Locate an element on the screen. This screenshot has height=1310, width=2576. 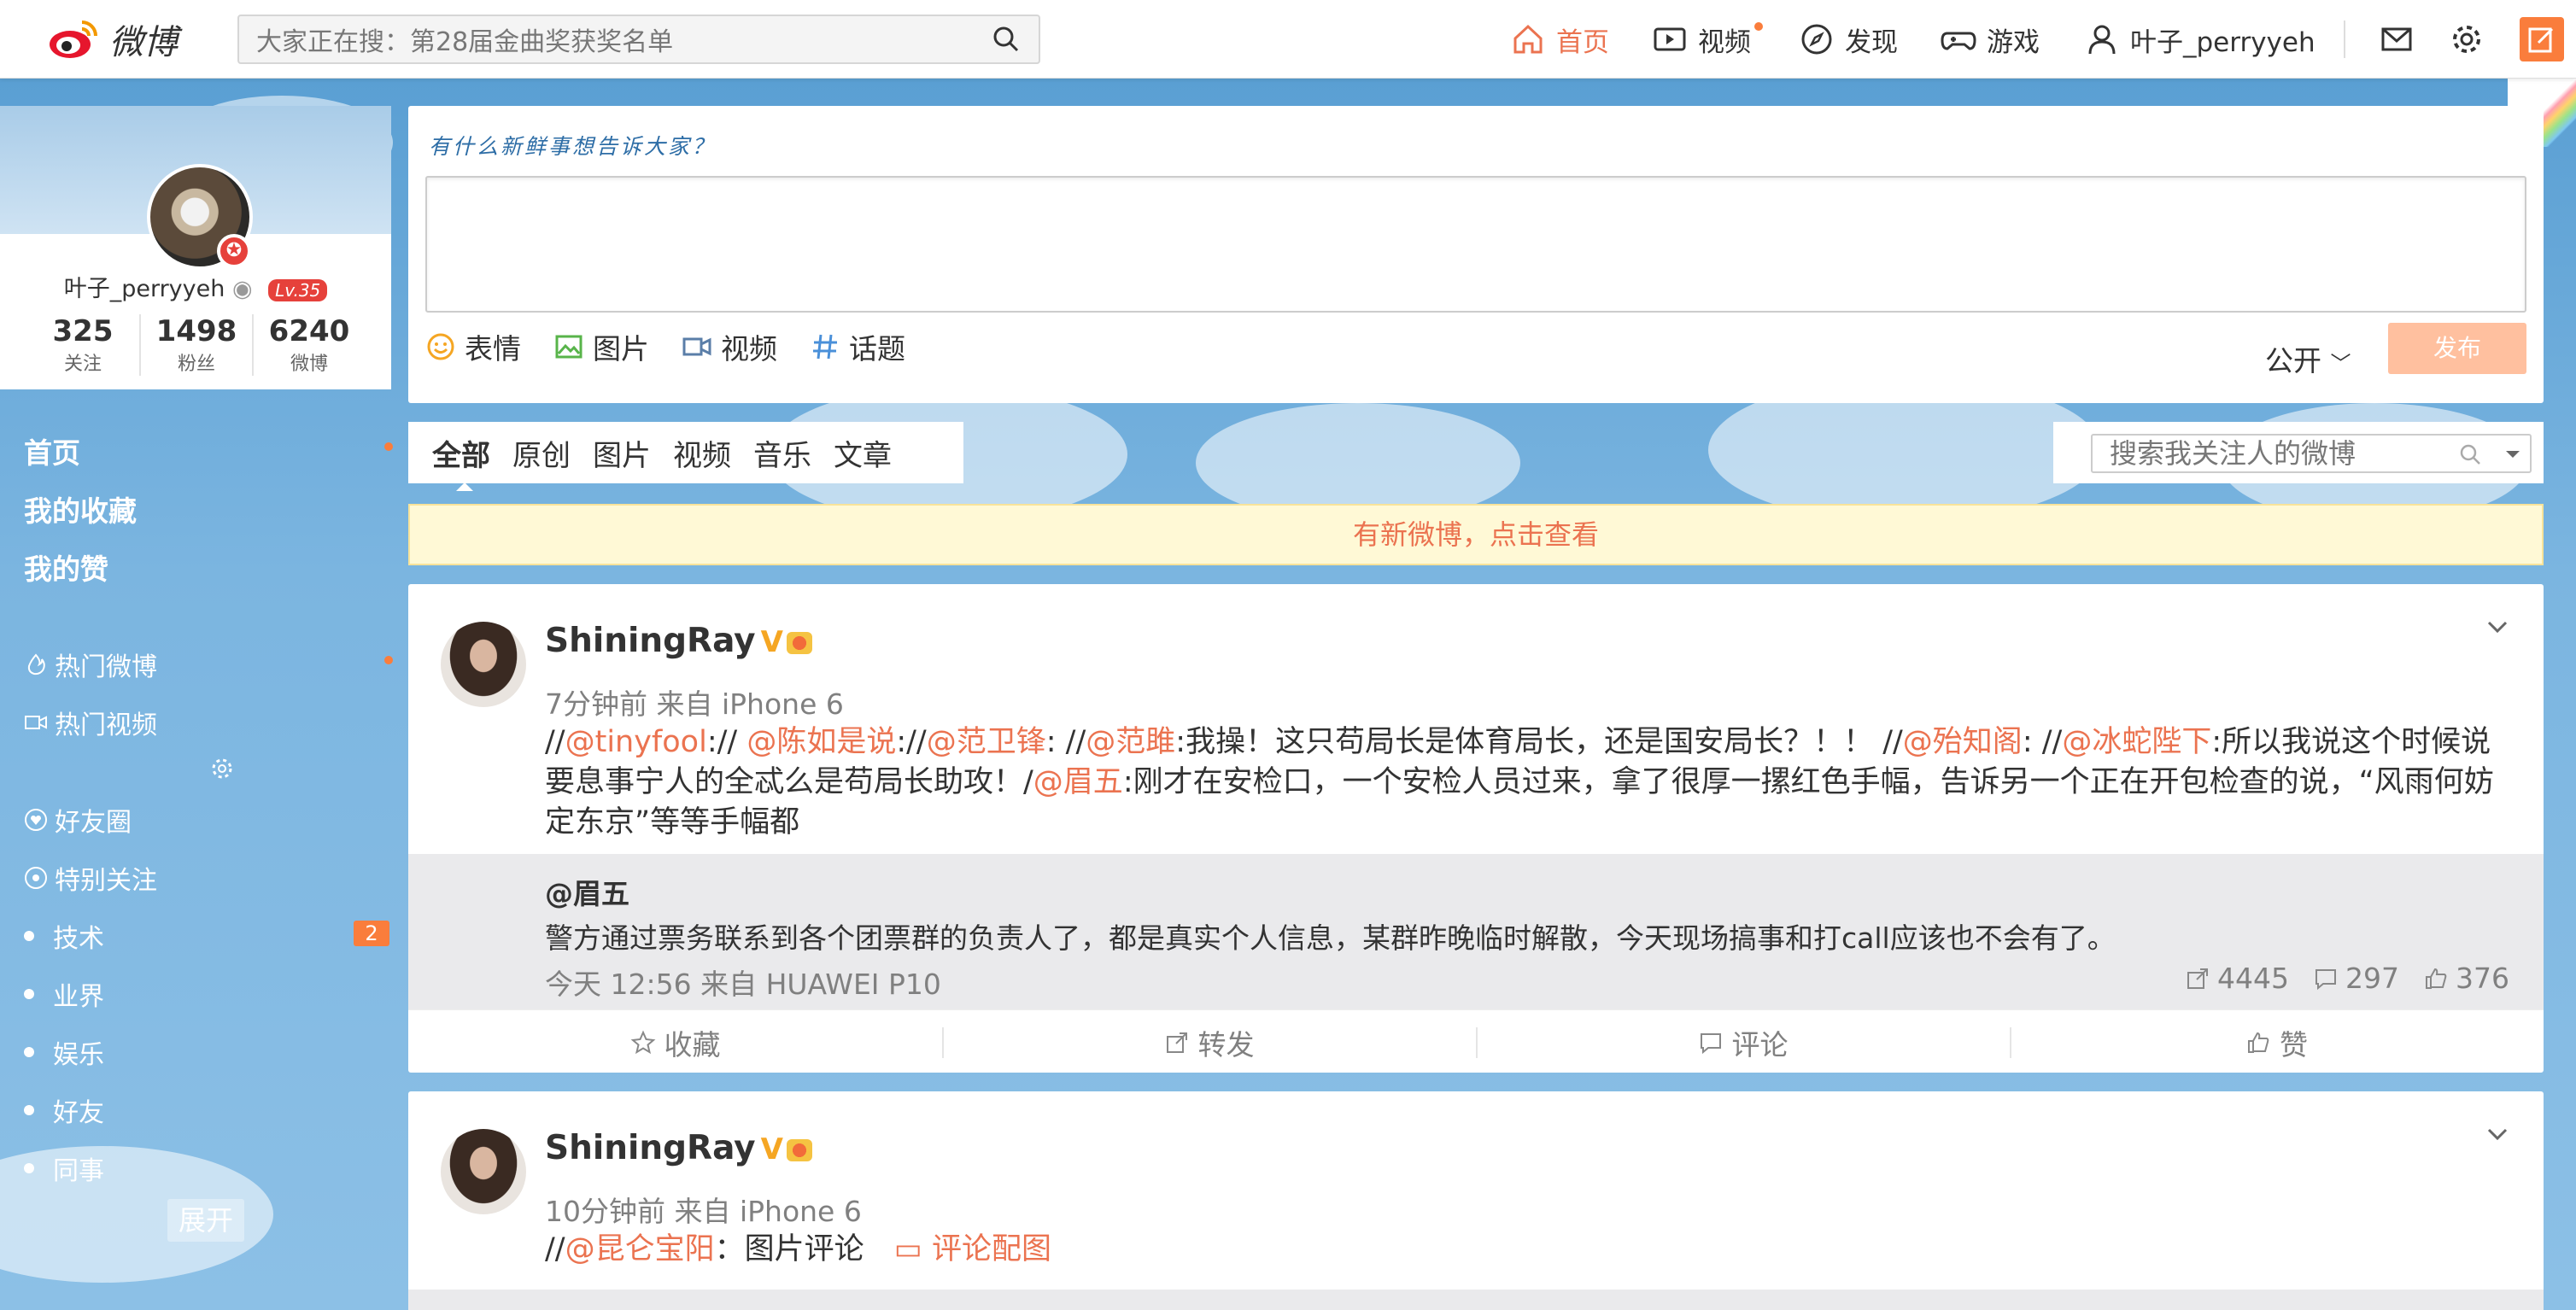
repost-button: 转发 is located at coordinates (1209, 1042).